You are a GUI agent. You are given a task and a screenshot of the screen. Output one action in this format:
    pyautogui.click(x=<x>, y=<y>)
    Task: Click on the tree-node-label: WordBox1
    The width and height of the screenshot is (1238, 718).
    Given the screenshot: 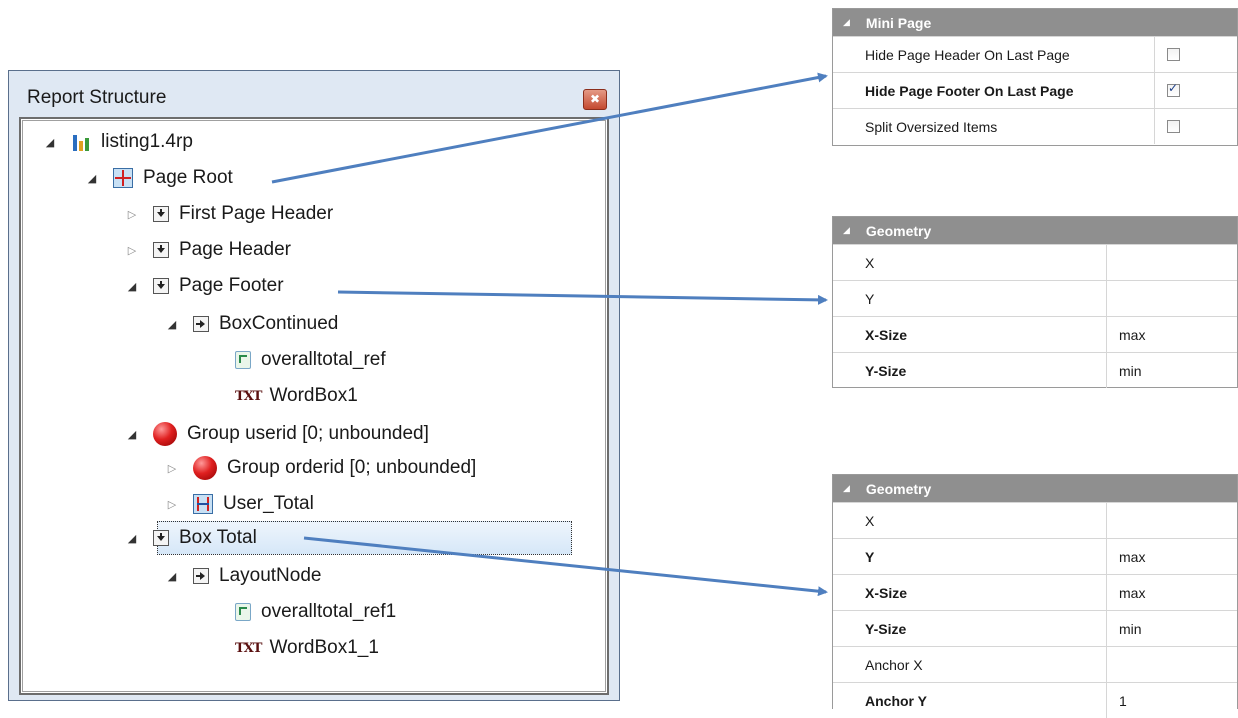 What is the action you would take?
    pyautogui.click(x=313, y=395)
    